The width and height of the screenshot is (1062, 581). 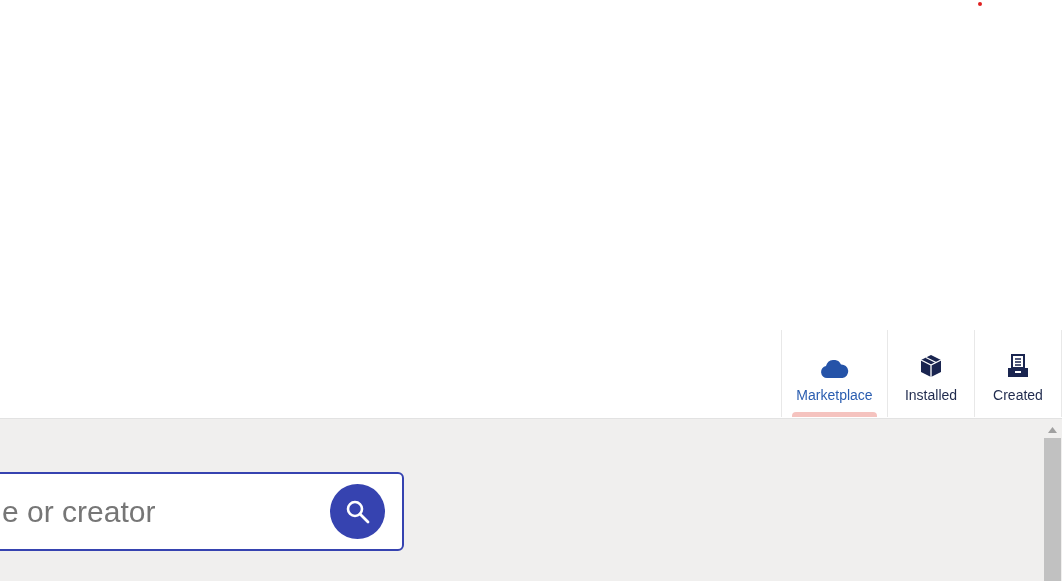 I want to click on search-icon, so click(x=357, y=511).